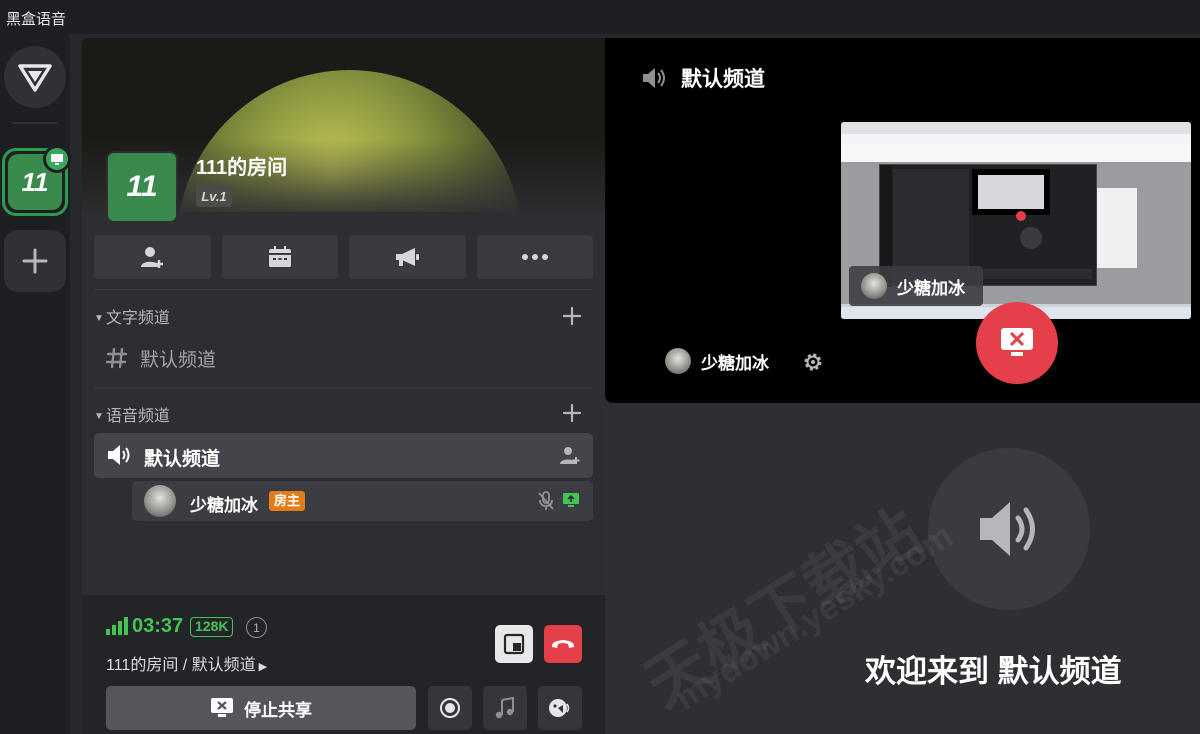 The image size is (1200, 734). I want to click on preview-presenter-tag: 少糖加冰, so click(916, 286).